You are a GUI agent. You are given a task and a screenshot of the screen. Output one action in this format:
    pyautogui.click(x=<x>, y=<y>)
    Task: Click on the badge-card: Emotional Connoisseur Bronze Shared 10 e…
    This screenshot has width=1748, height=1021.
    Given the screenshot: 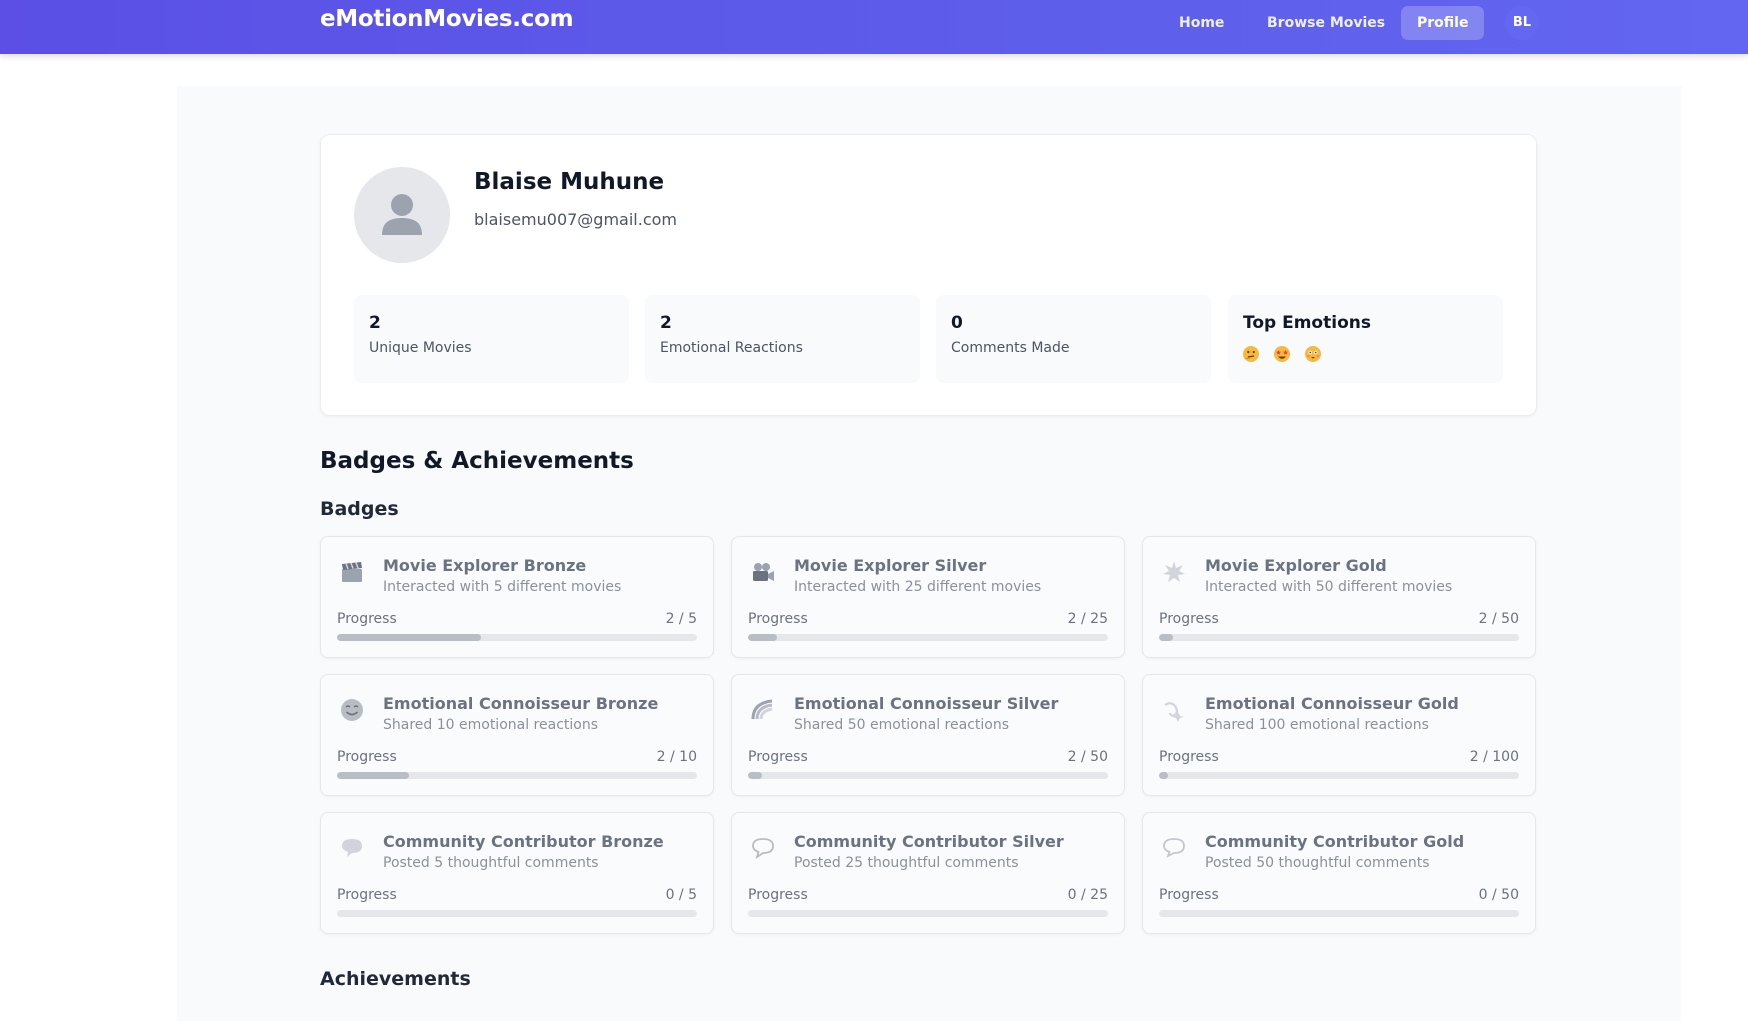 What is the action you would take?
    pyautogui.click(x=517, y=735)
    